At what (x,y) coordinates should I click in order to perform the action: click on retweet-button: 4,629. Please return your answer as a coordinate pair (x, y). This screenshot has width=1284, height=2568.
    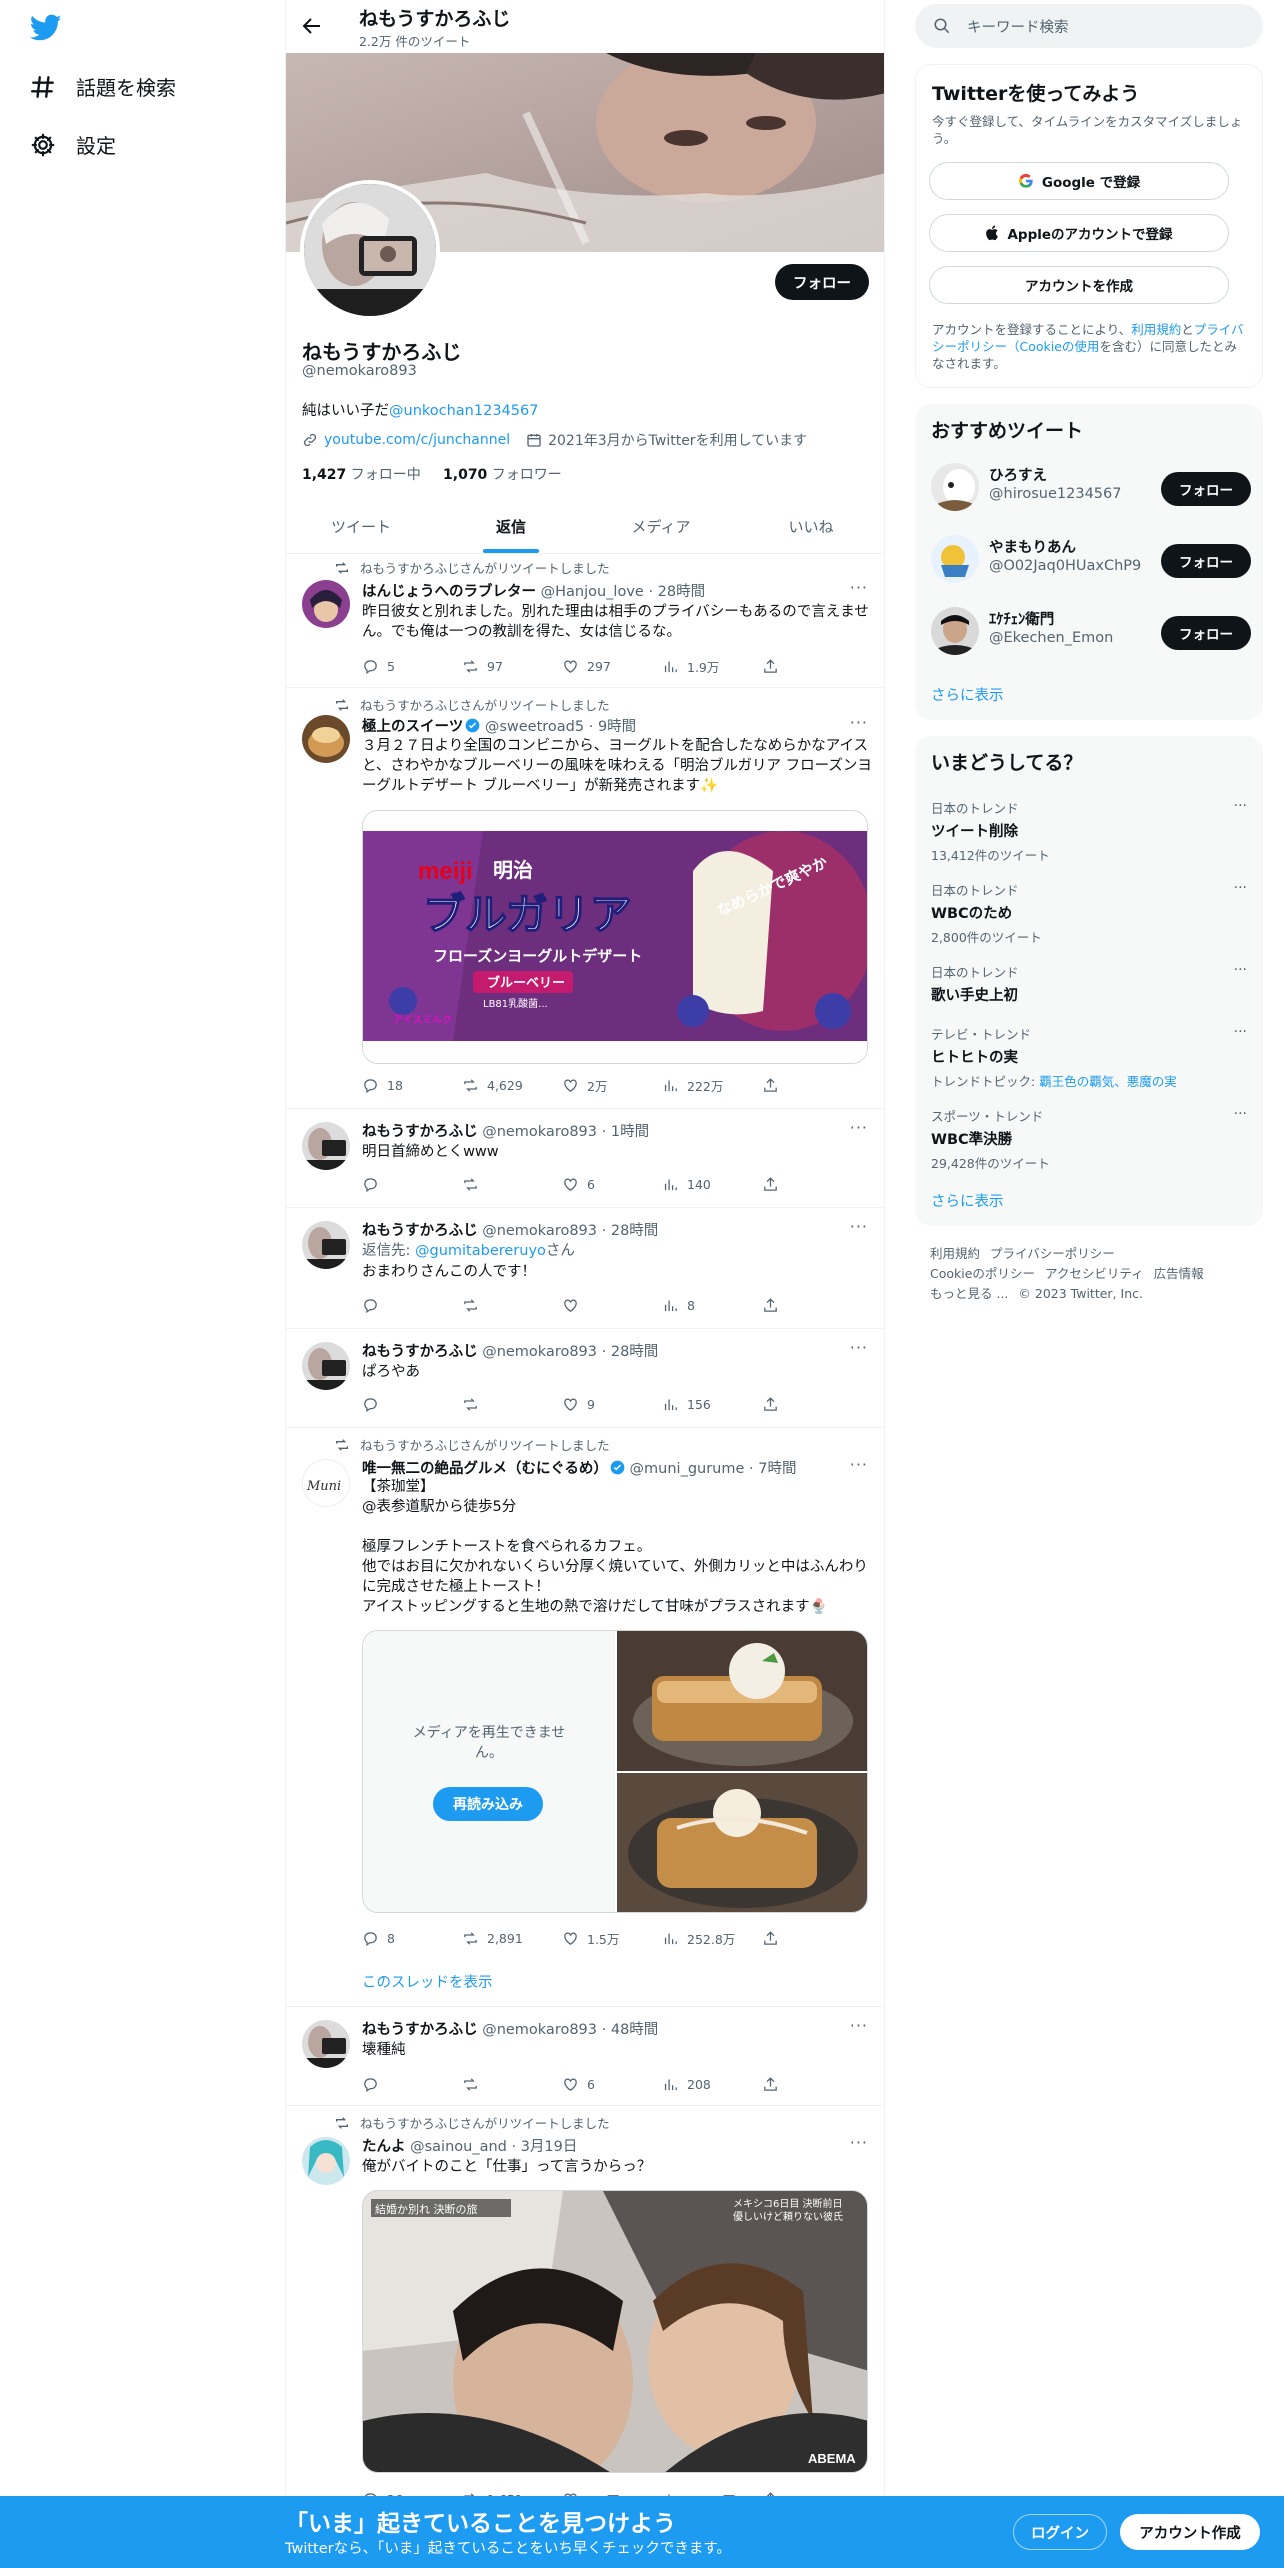
    Looking at the image, I should click on (512, 1085).